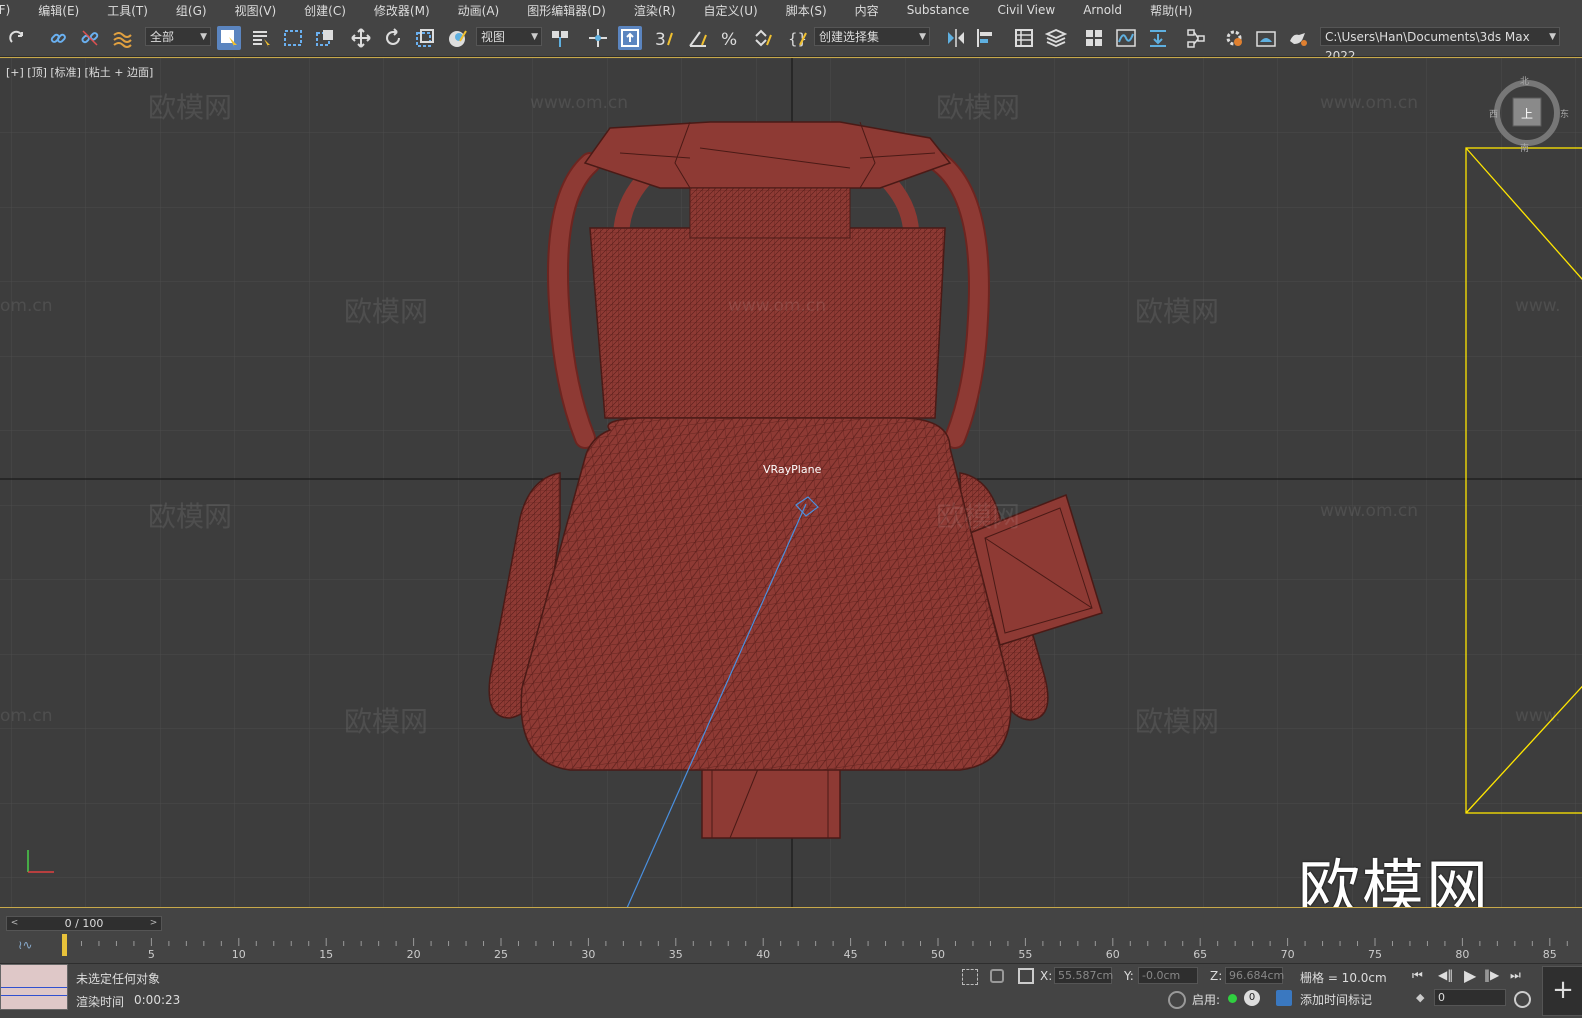  What do you see at coordinates (1056, 38) in the screenshot?
I see `layer-explorer-icon` at bounding box center [1056, 38].